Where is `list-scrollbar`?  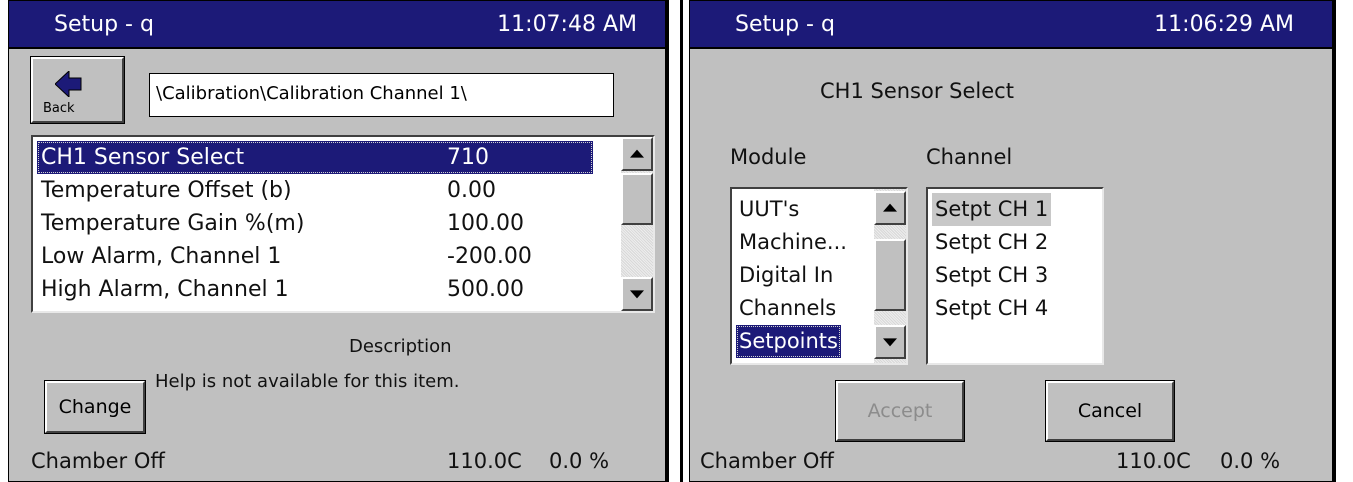
list-scrollbar is located at coordinates (637, 224).